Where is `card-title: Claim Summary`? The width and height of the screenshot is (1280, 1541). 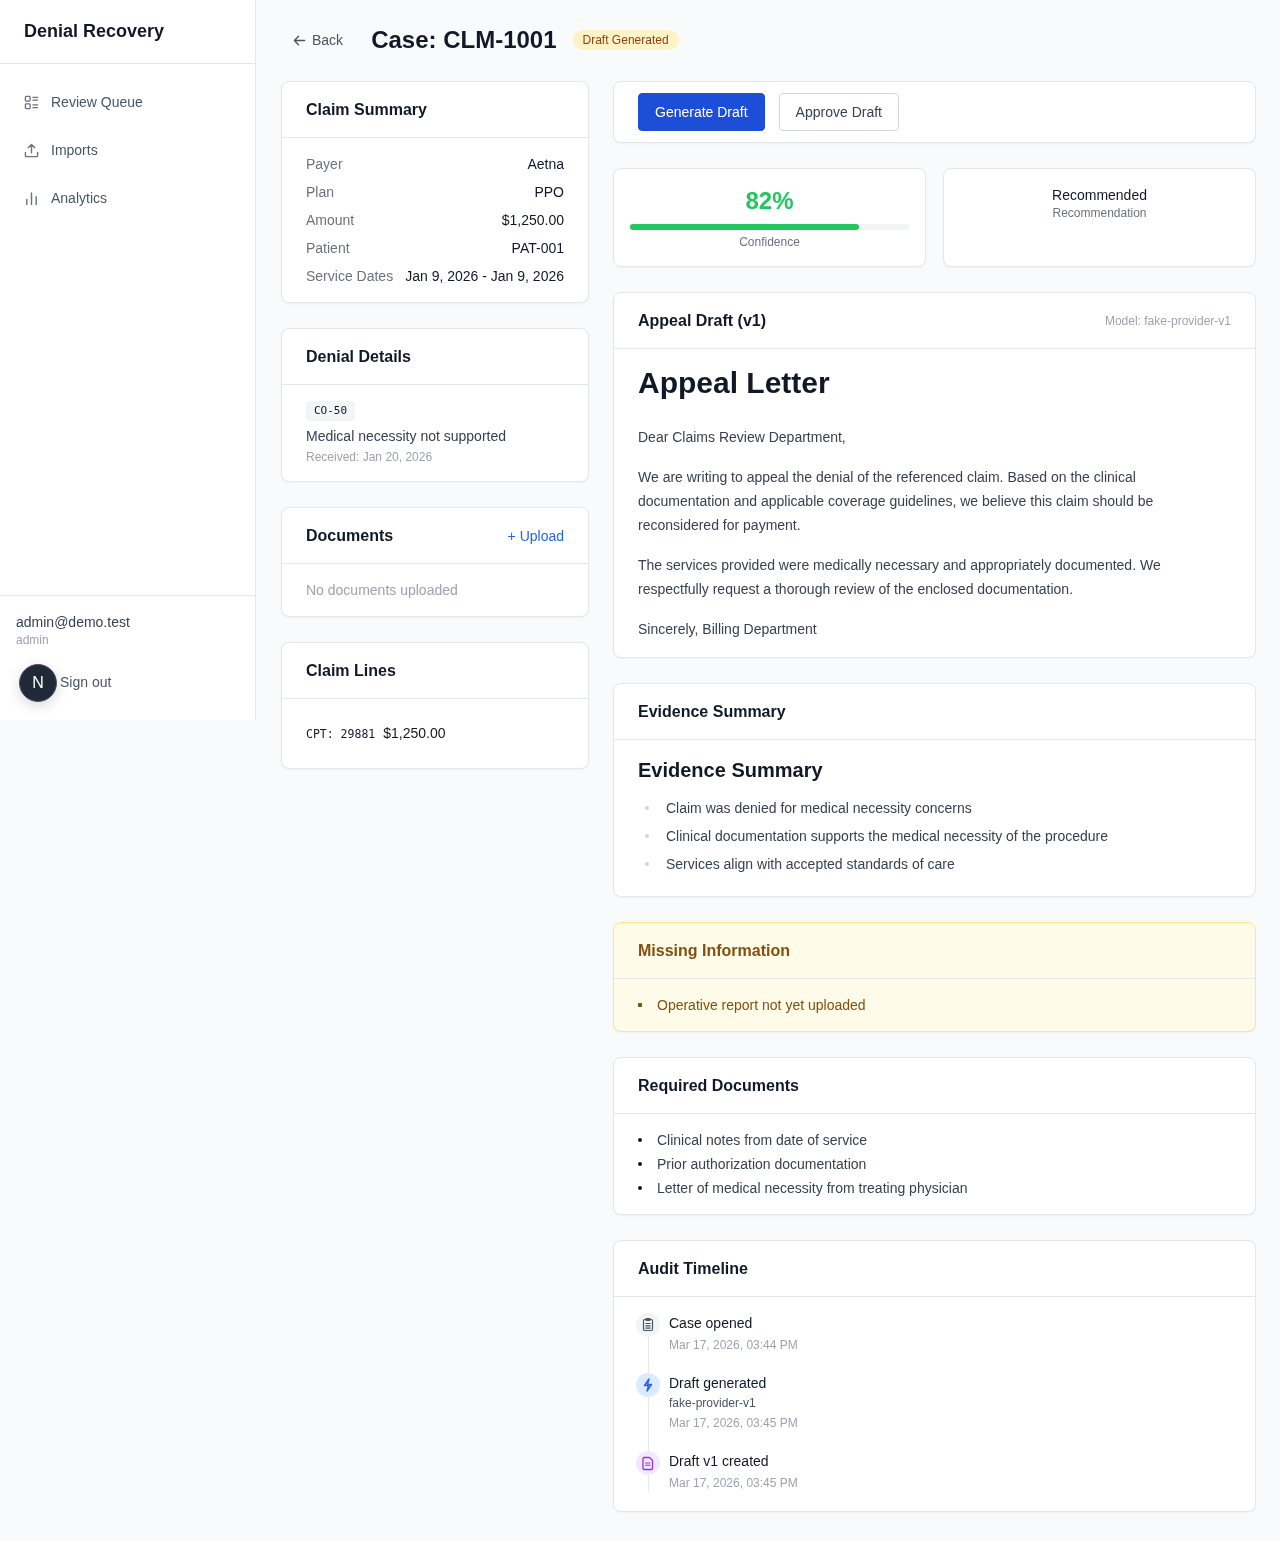 card-title: Claim Summary is located at coordinates (366, 109).